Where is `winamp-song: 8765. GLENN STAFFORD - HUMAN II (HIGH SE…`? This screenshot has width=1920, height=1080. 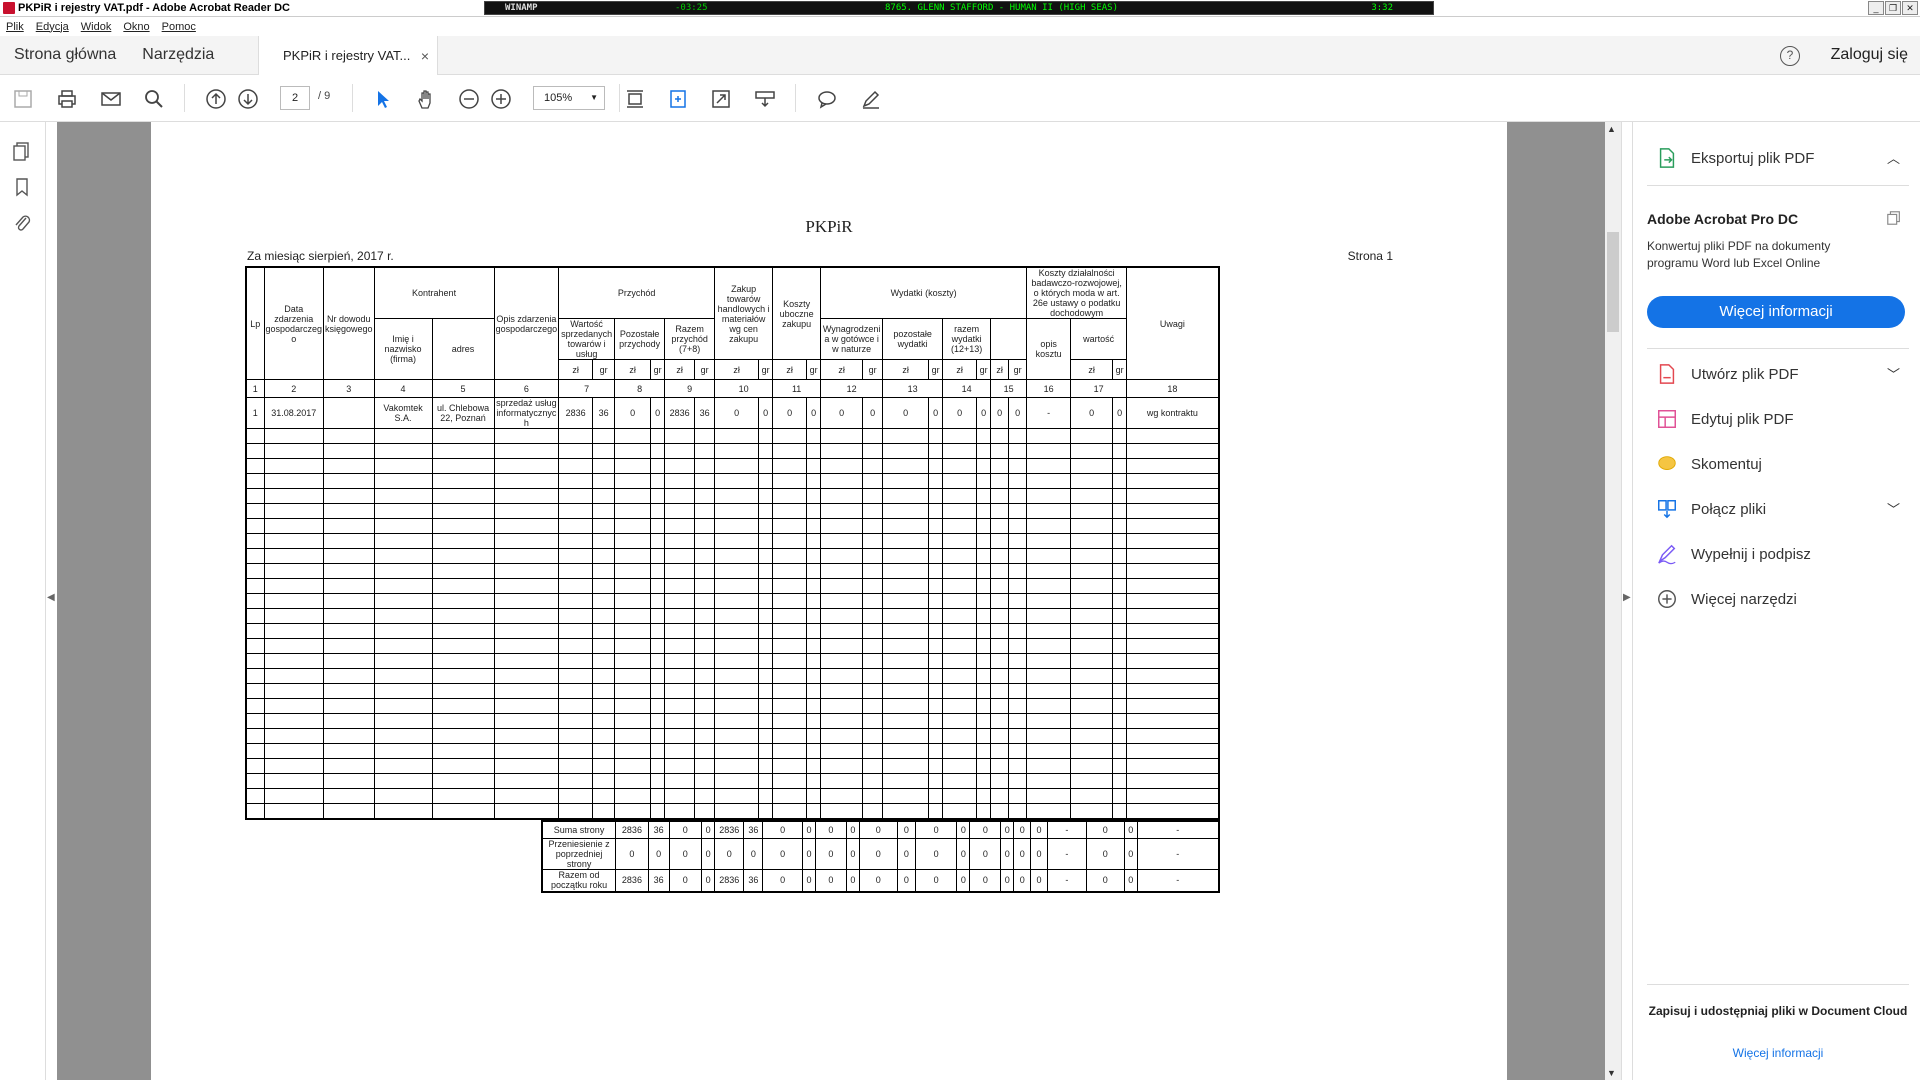
winamp-song: 8765. GLENN STAFFORD - HUMAN II (HIGH SE… is located at coordinates (1001, 8).